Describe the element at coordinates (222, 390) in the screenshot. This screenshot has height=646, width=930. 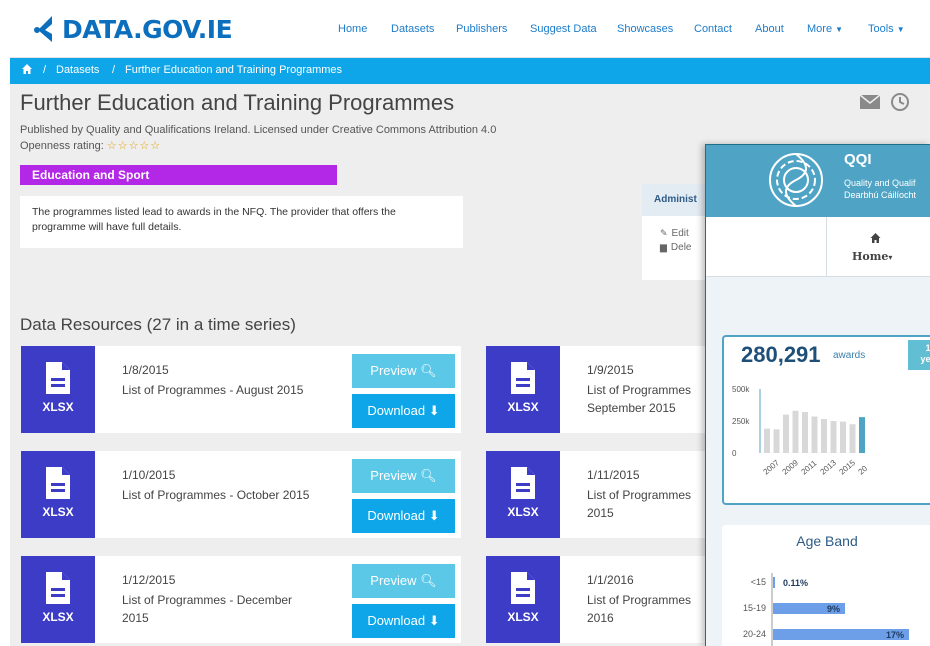
I see `resource-name: List of Programmes - August 2015` at that location.